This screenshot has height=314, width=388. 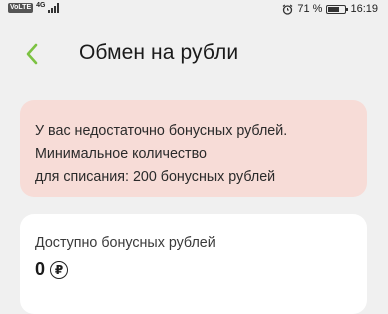 What do you see at coordinates (40, 269) in the screenshot?
I see `balance-value: 0` at bounding box center [40, 269].